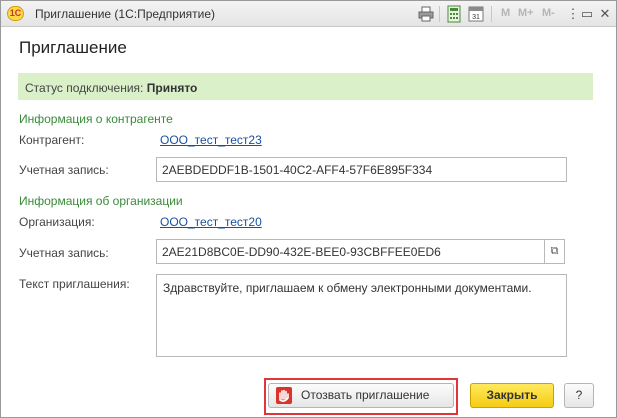  Describe the element at coordinates (284, 395) in the screenshot. I see `stop-hand-icon` at that location.